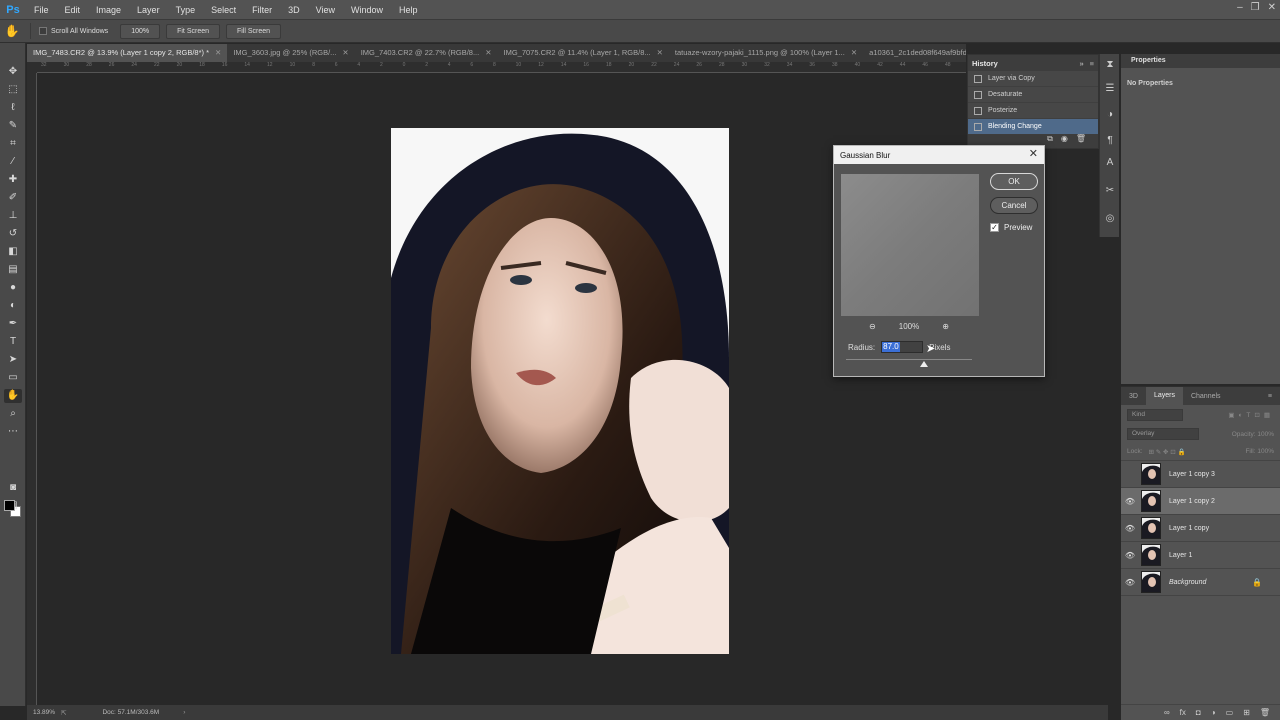  What do you see at coordinates (290, 53) in the screenshot?
I see `document-tab: IMG_3603.jpg @ 25% (RGB/... ✕` at bounding box center [290, 53].